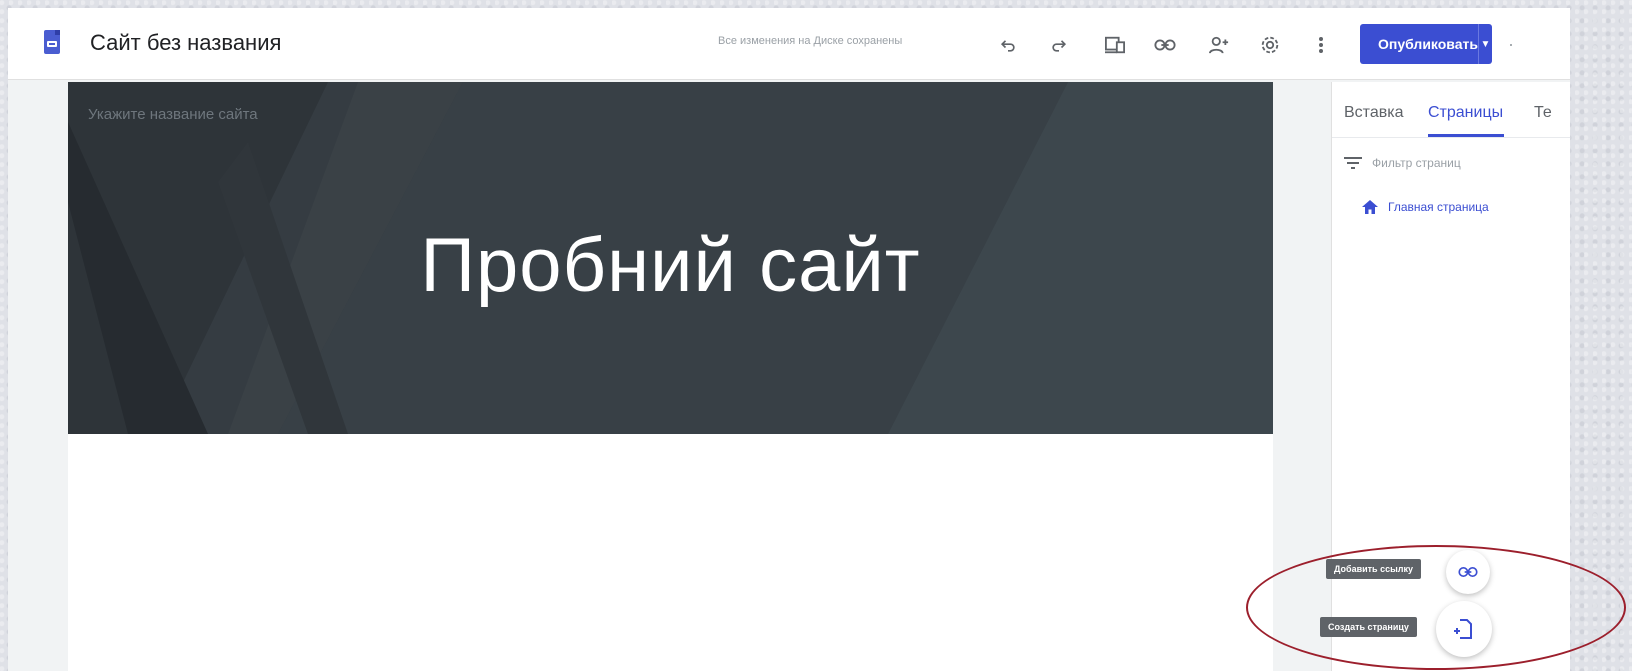 The width and height of the screenshot is (1632, 671). Describe the element at coordinates (810, 41) in the screenshot. I see `save-status: Все изменения на Диске сохранены` at that location.